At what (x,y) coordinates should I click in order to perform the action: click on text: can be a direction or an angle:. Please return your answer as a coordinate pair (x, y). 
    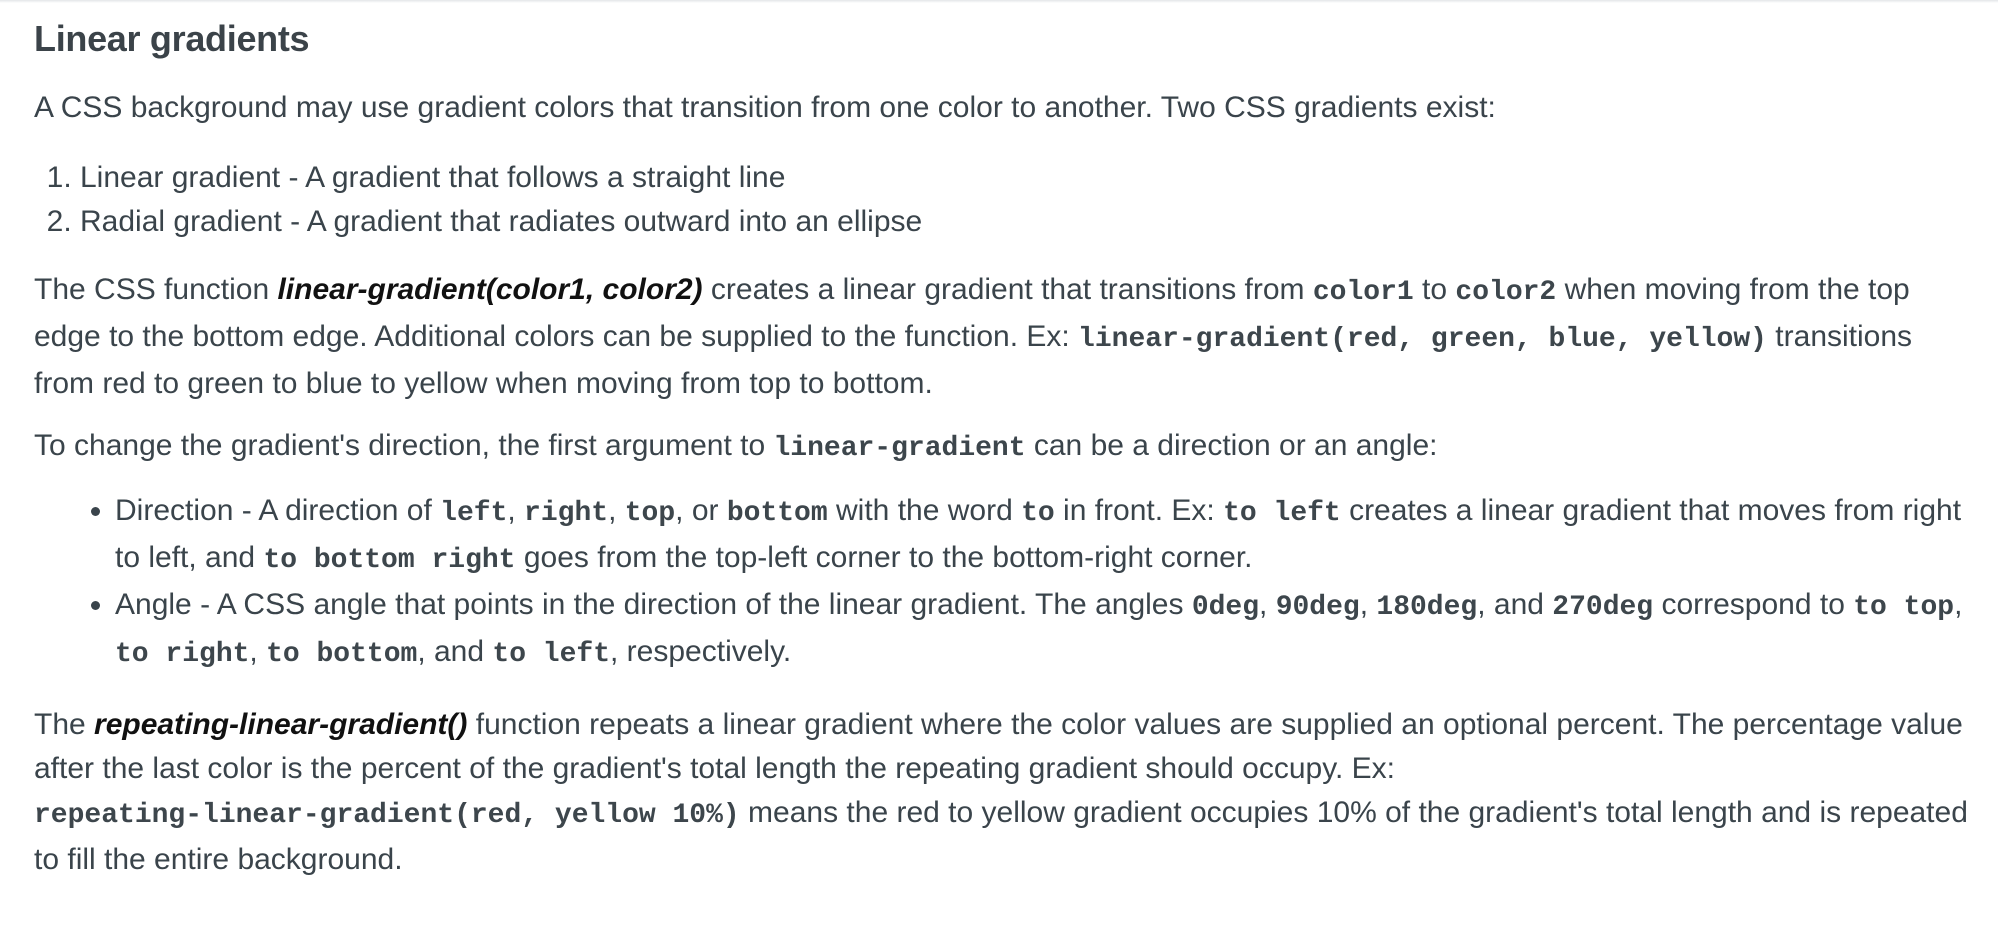
    Looking at the image, I should click on (1231, 445).